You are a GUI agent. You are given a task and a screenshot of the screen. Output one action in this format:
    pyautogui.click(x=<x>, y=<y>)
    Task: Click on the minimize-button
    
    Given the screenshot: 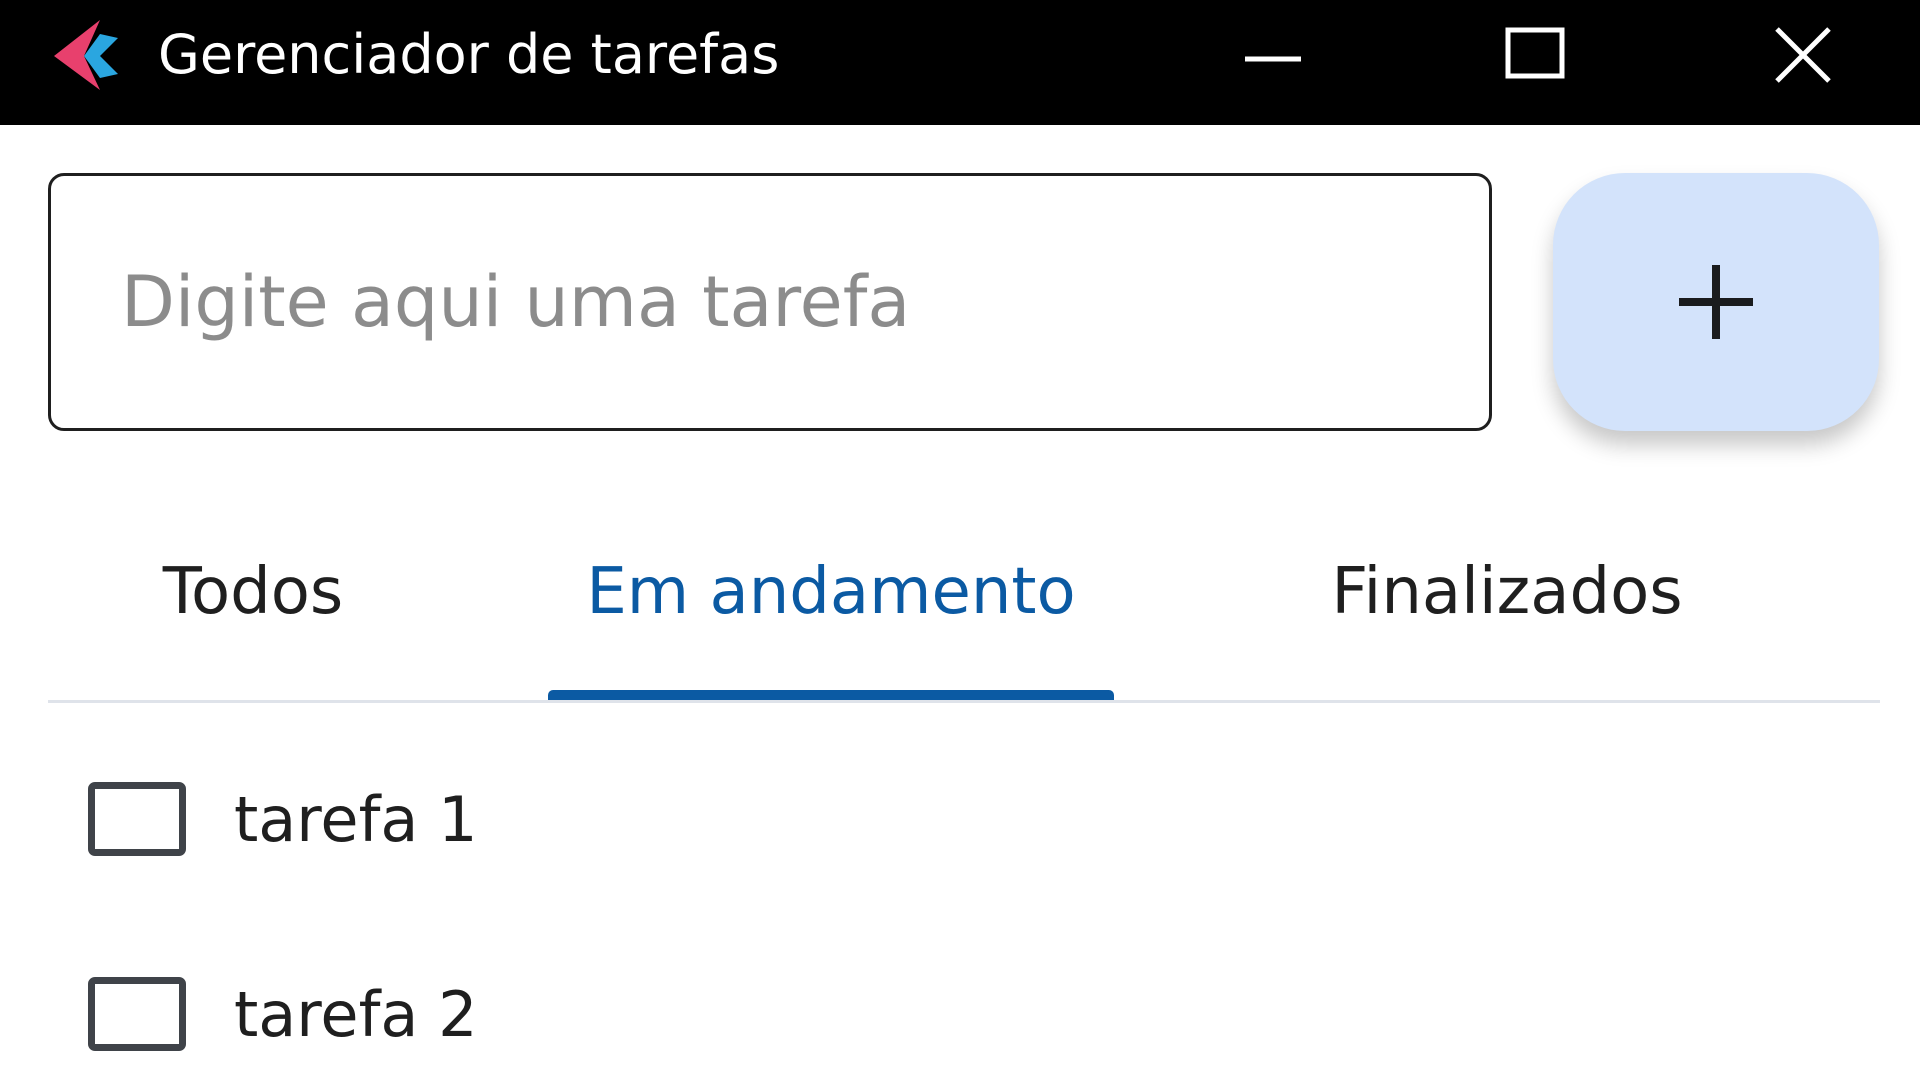 What is the action you would take?
    pyautogui.click(x=1273, y=55)
    